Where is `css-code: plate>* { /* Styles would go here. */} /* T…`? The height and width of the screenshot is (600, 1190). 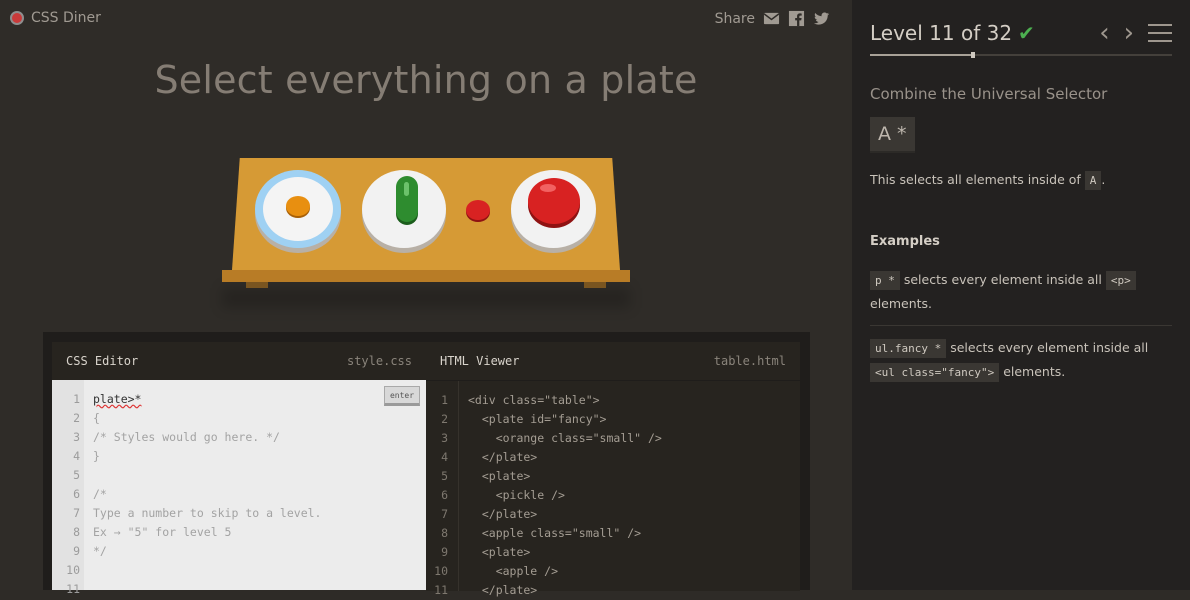 css-code: plate>* { /* Styles would go here. */} /* T… is located at coordinates (207, 494).